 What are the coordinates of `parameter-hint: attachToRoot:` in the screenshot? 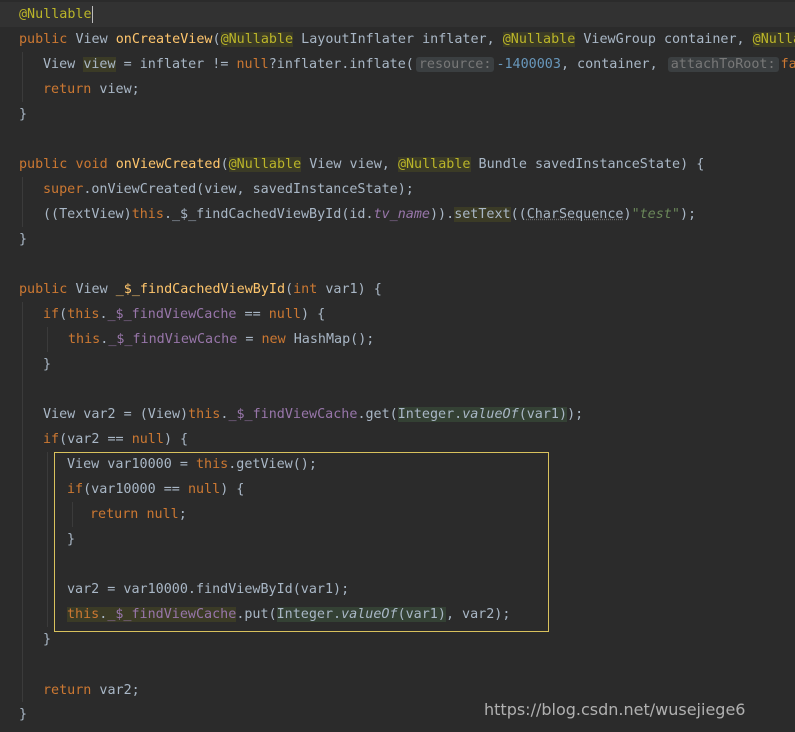 It's located at (723, 64).